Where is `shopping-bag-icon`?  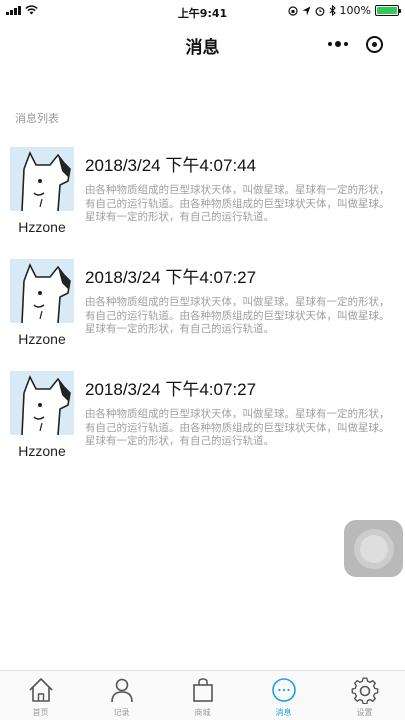 shopping-bag-icon is located at coordinates (202, 690).